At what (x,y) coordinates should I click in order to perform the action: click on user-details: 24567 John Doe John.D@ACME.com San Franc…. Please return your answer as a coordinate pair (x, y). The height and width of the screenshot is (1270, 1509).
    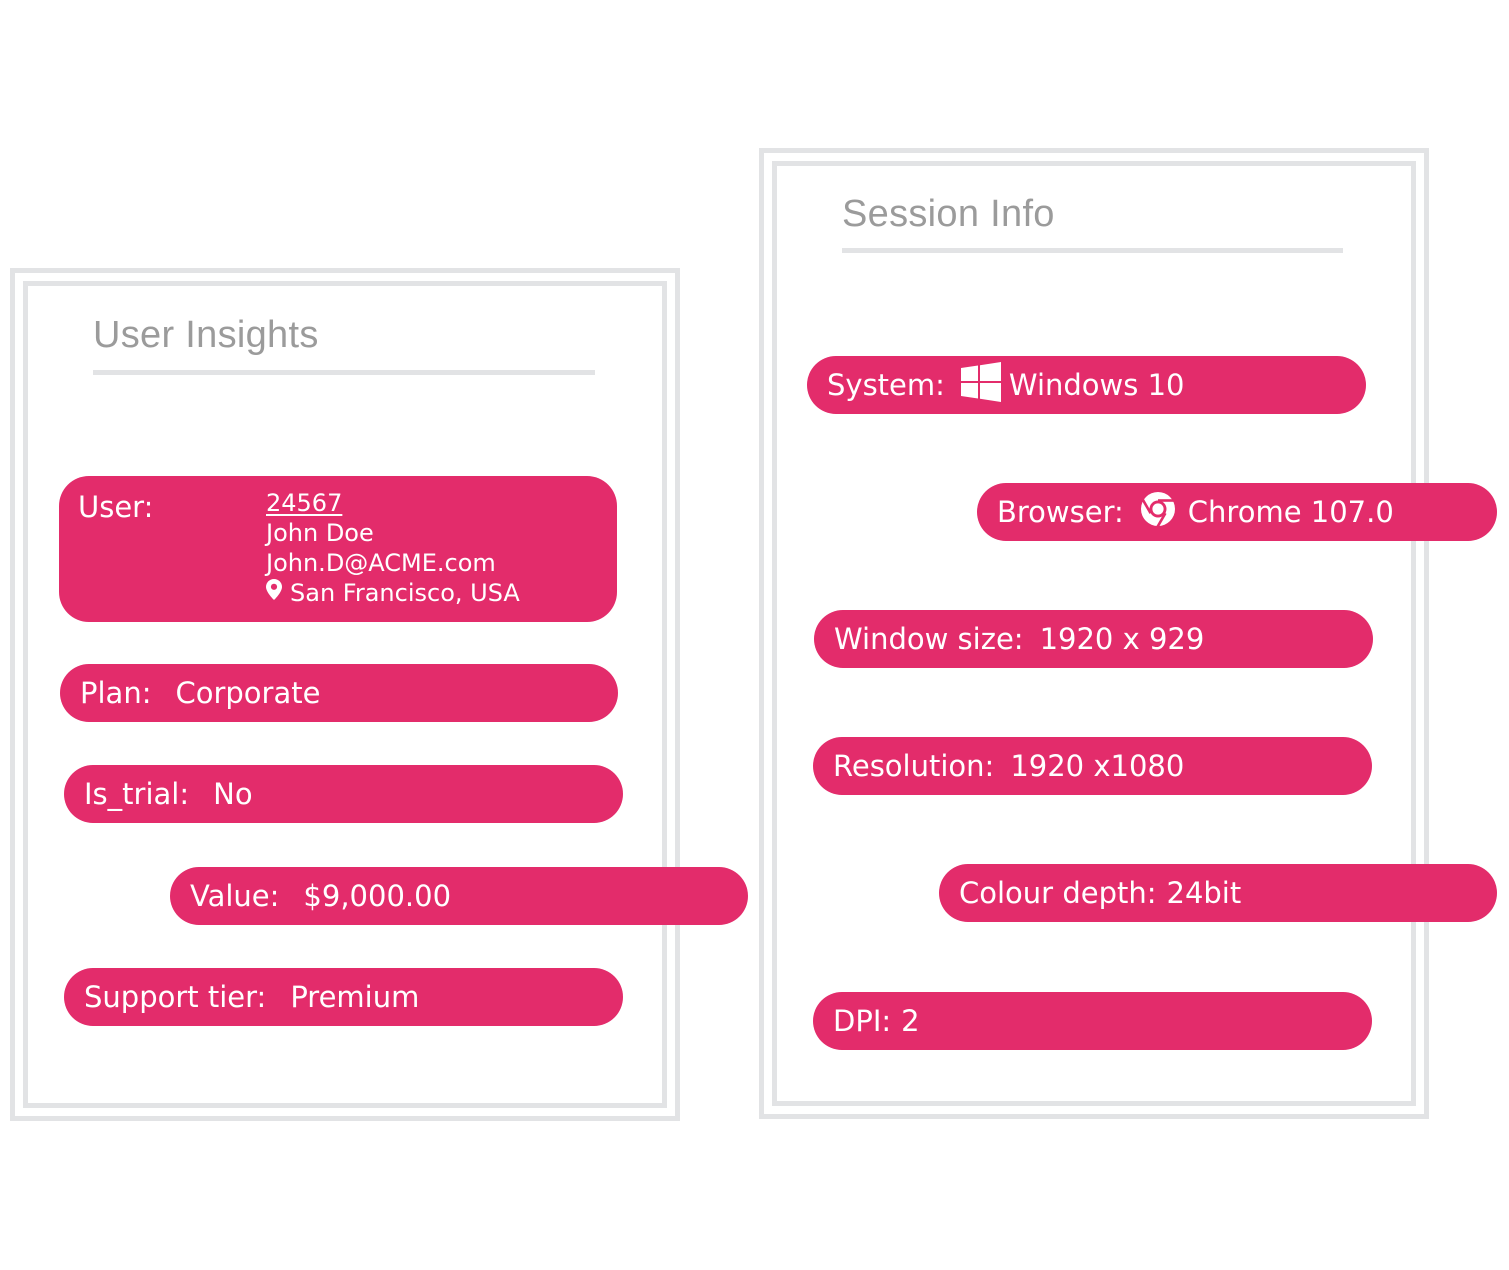
    Looking at the image, I should click on (393, 548).